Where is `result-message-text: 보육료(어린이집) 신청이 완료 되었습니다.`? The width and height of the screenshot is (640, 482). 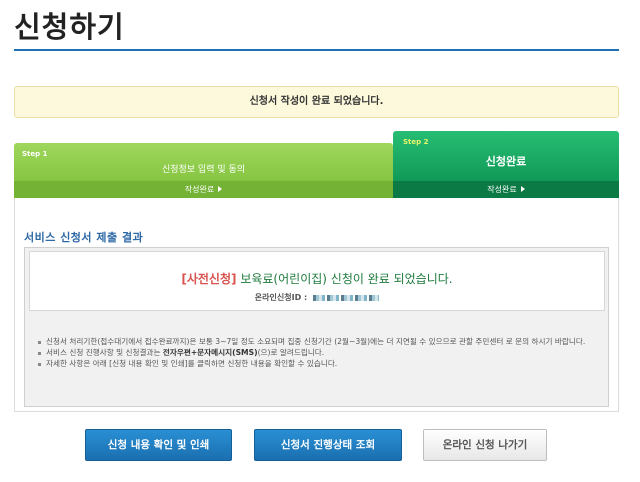
result-message-text: 보육료(어린이집) 신청이 완료 되었습니다. is located at coordinates (344, 279).